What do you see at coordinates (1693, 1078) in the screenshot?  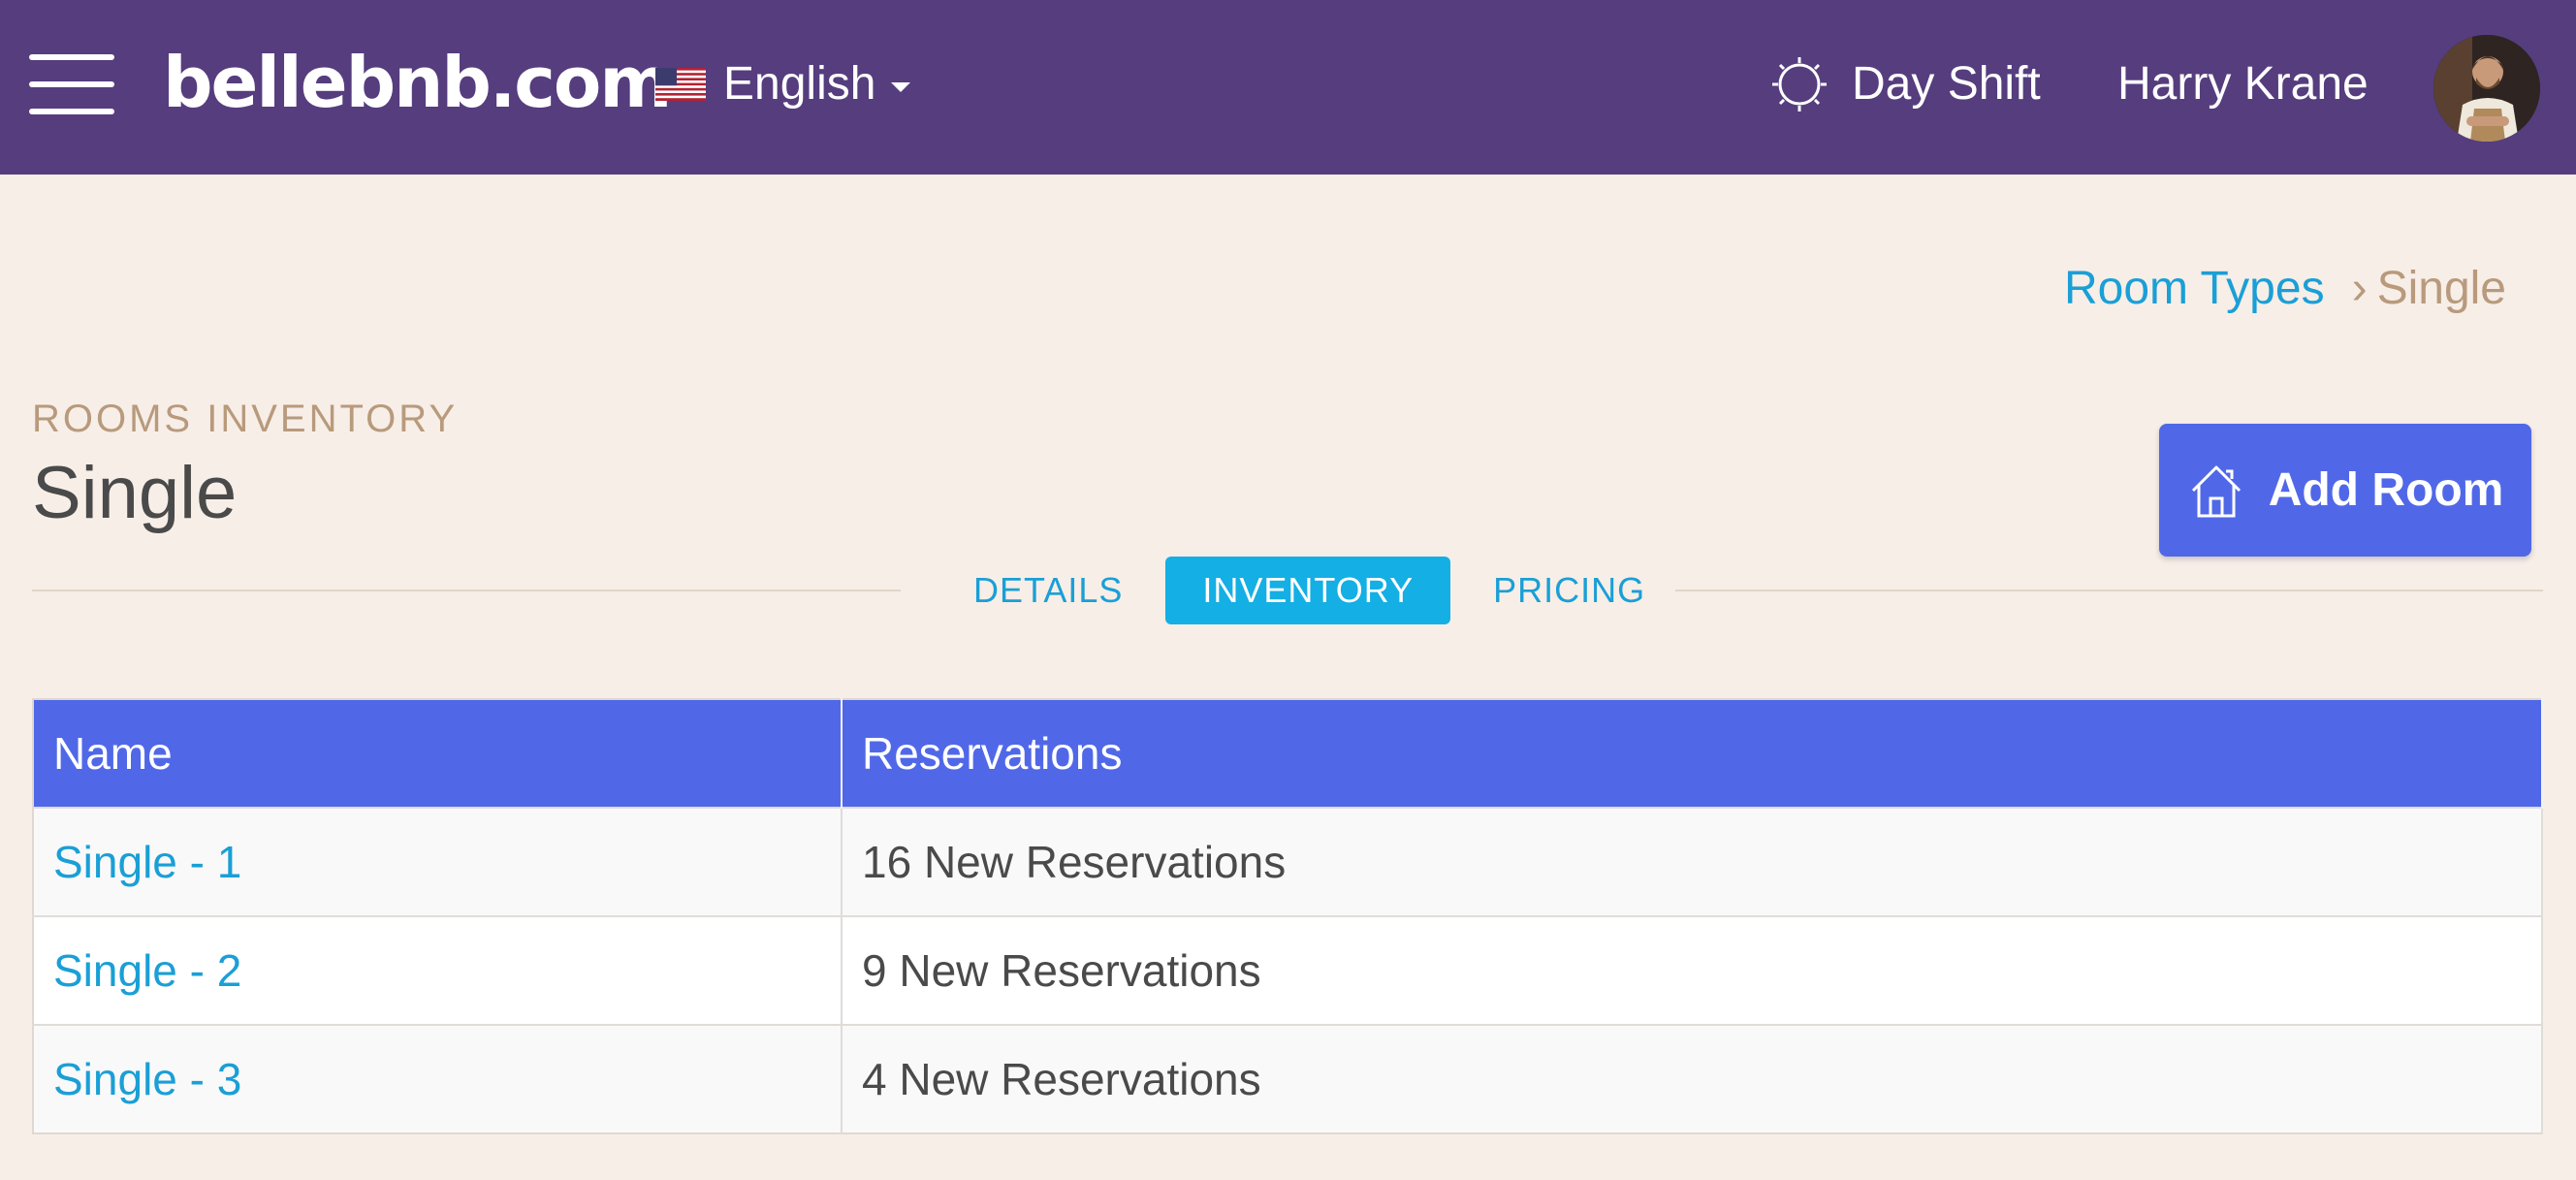 I see `reservations-cell: 4 New Reservations` at bounding box center [1693, 1078].